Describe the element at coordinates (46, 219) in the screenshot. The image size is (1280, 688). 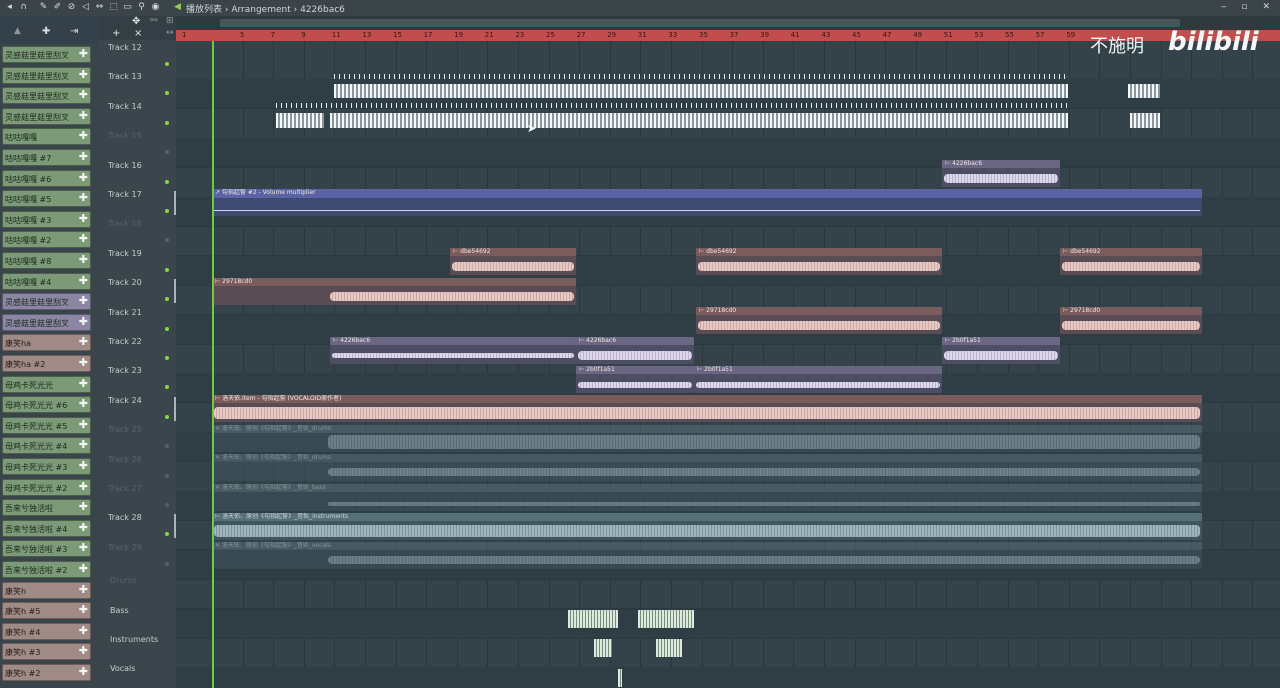
I see `channel-button: 咕咕嘎嘎 #3 ✚` at that location.